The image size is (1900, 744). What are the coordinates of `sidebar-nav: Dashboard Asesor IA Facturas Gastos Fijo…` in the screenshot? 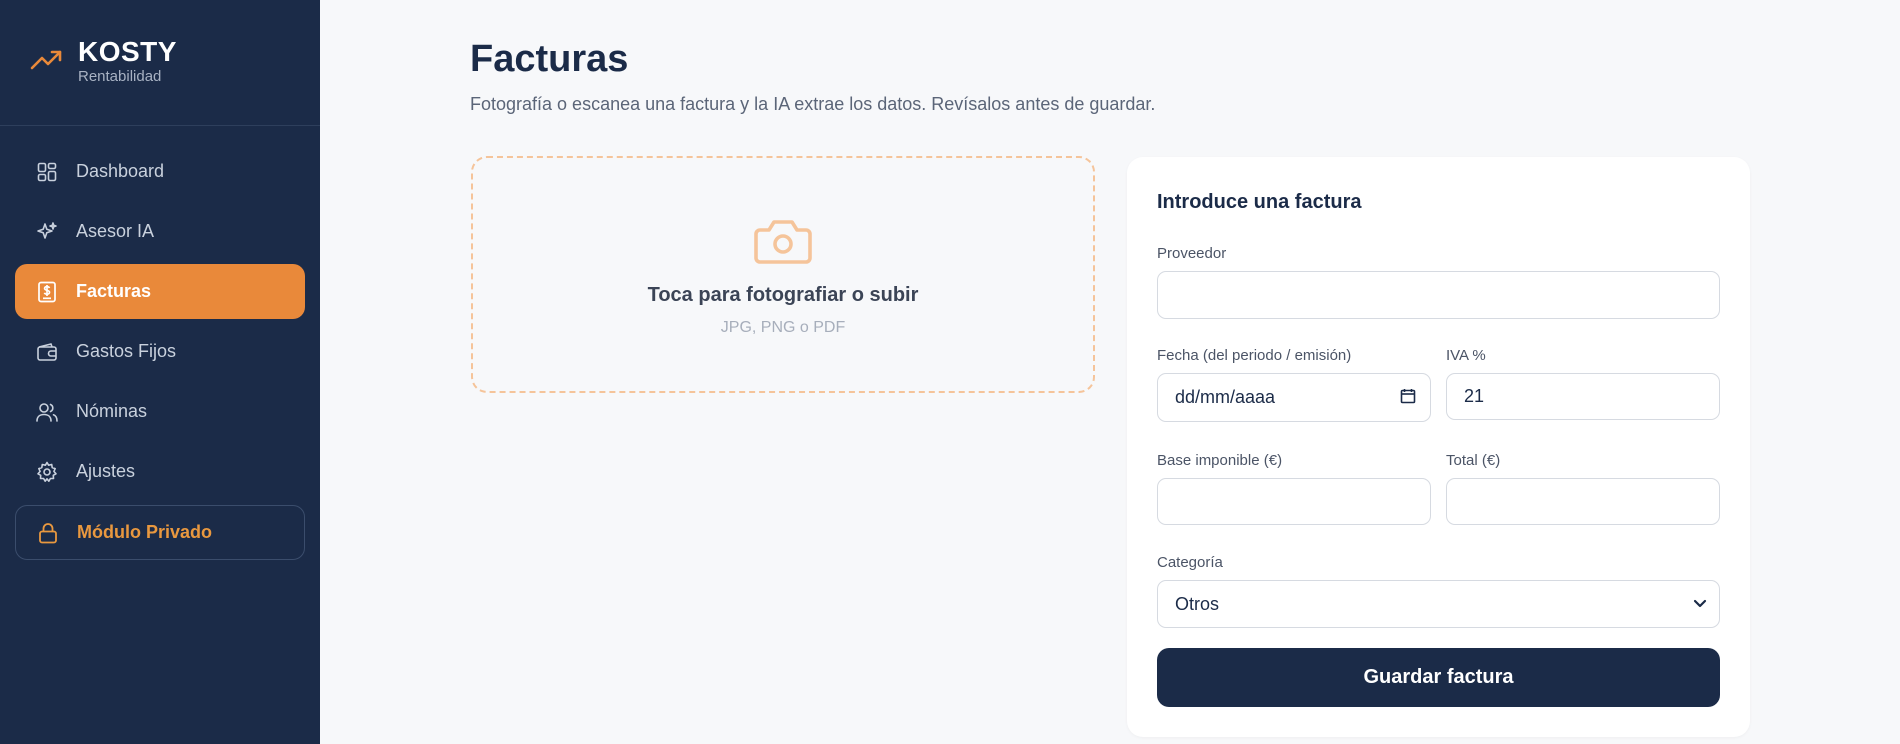 It's located at (160, 343).